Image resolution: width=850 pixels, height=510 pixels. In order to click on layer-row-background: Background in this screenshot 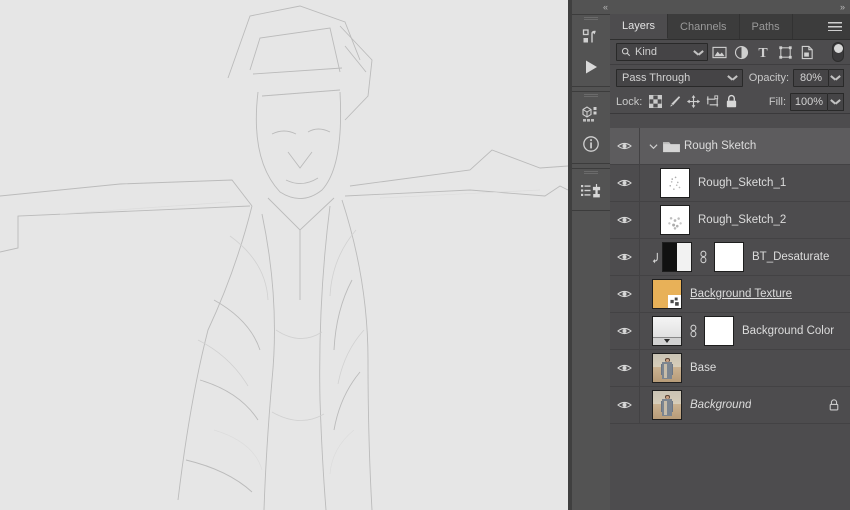, I will do `click(730, 405)`.